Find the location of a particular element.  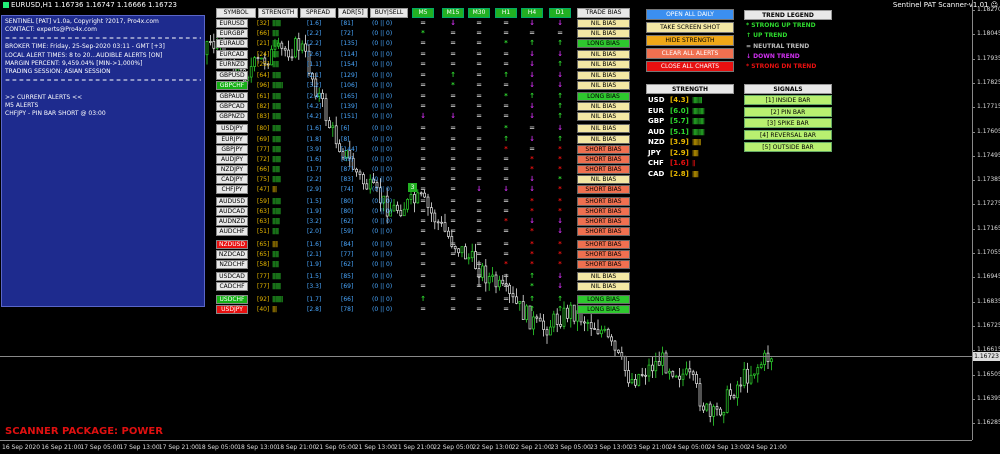

symbol-button-chfjpy: CHFJPY is located at coordinates (232, 189).